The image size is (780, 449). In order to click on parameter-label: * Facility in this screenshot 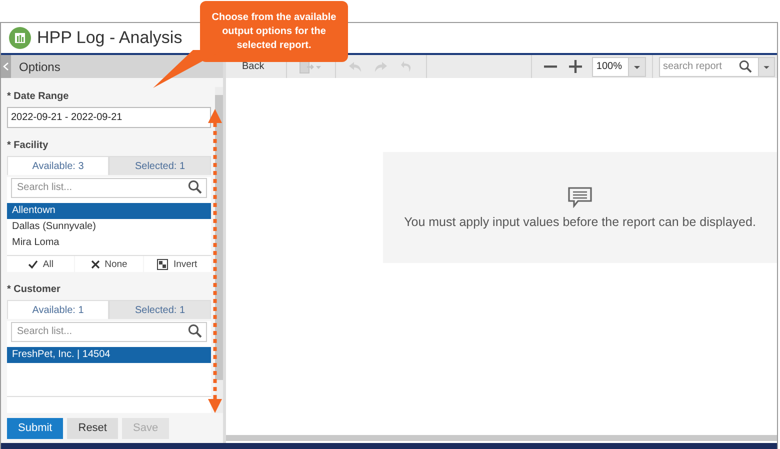, I will do `click(28, 145)`.